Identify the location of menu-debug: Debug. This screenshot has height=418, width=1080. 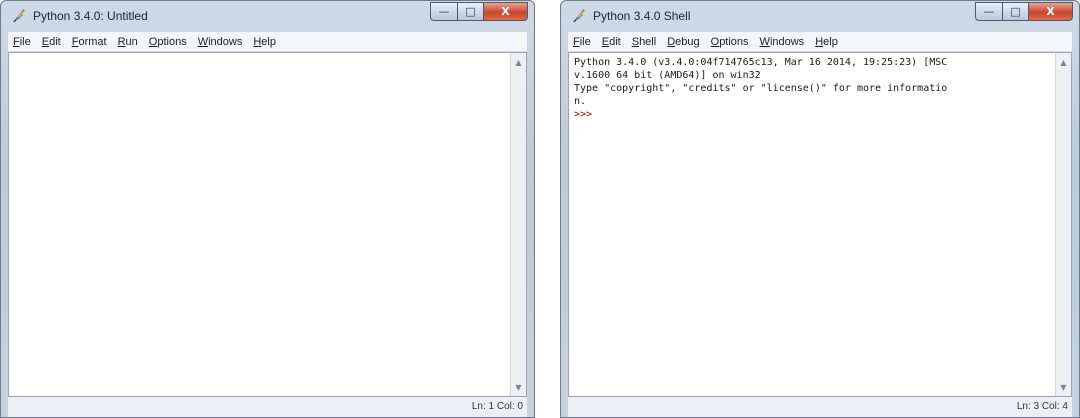
(683, 42).